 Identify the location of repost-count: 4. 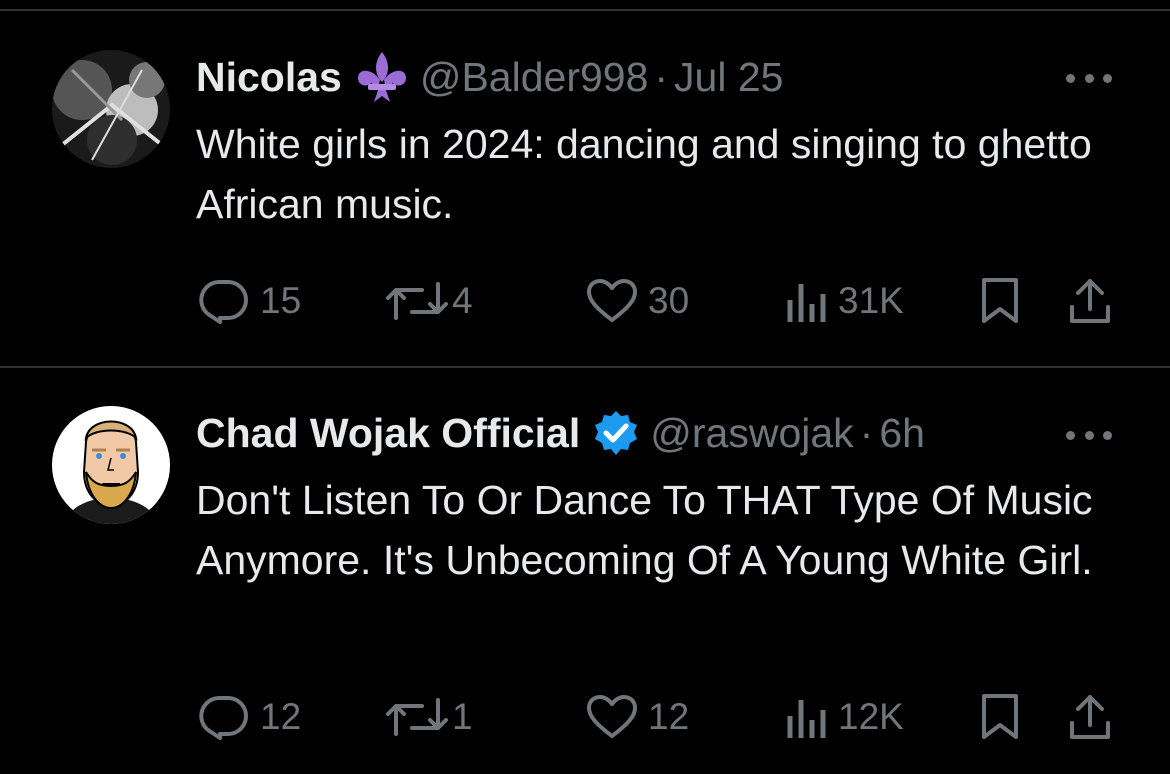
(462, 300).